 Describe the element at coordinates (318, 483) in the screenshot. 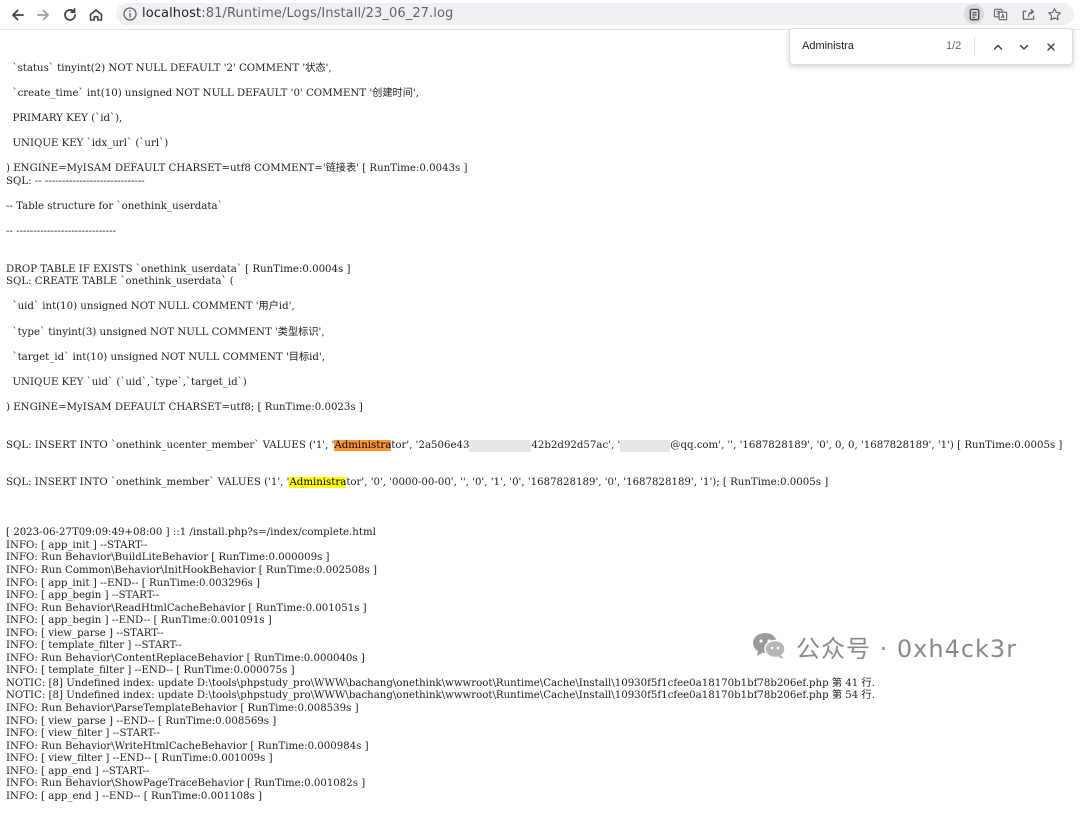

I see `find-match: Administra` at that location.